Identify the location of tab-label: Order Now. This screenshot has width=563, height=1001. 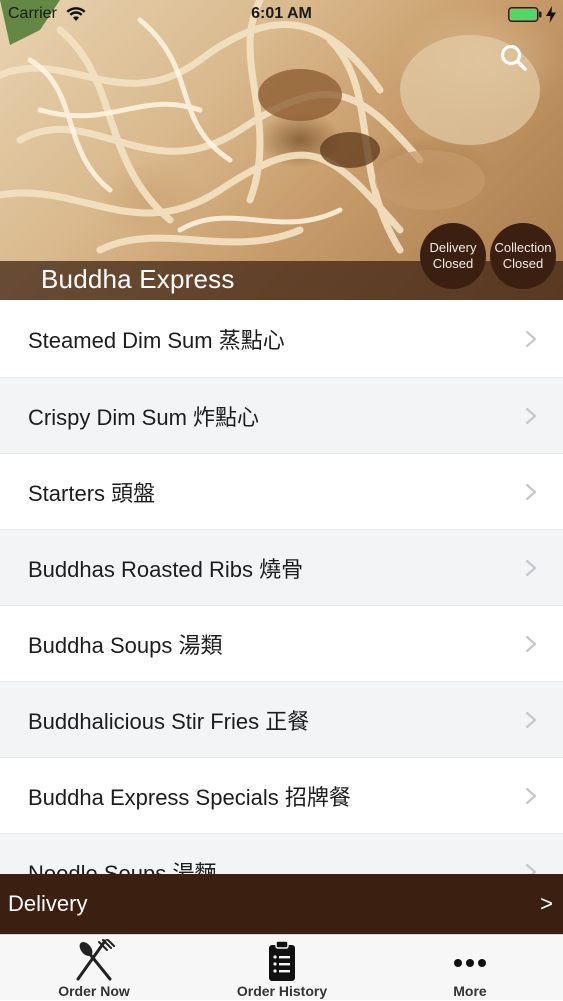
(94, 991).